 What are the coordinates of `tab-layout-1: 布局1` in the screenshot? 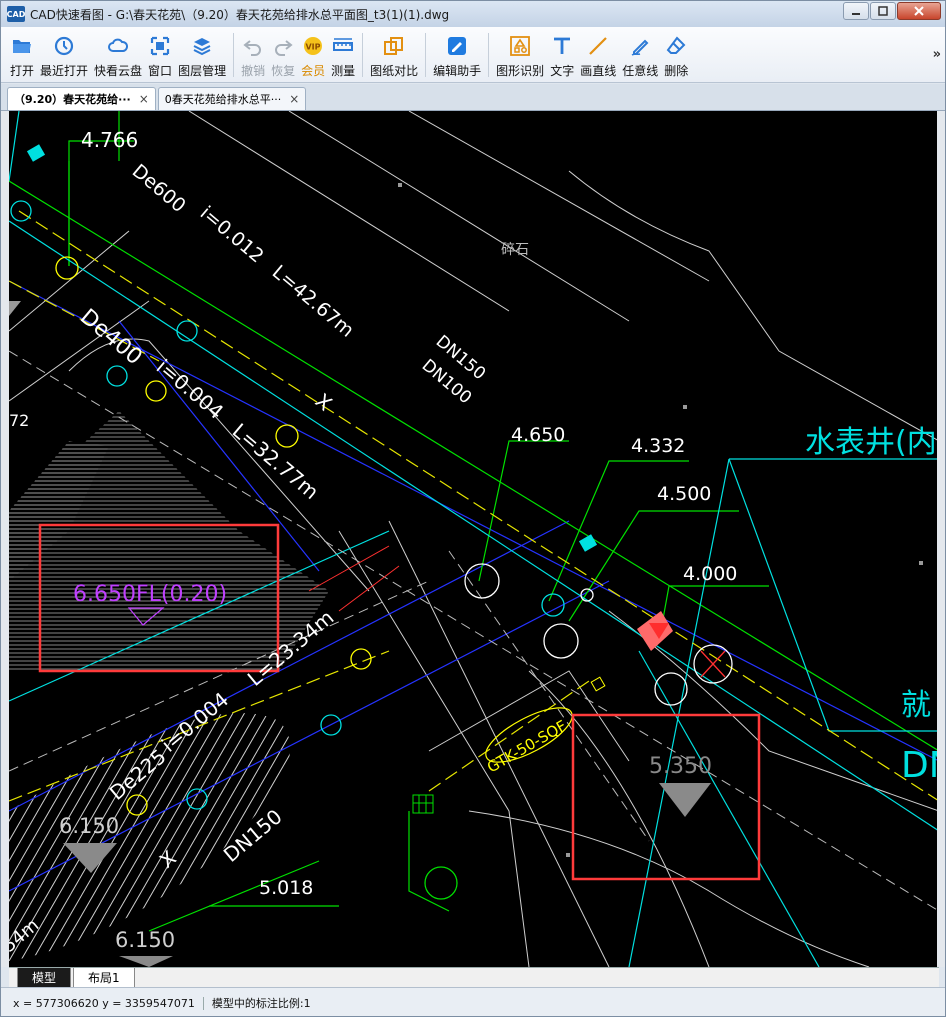 It's located at (104, 978).